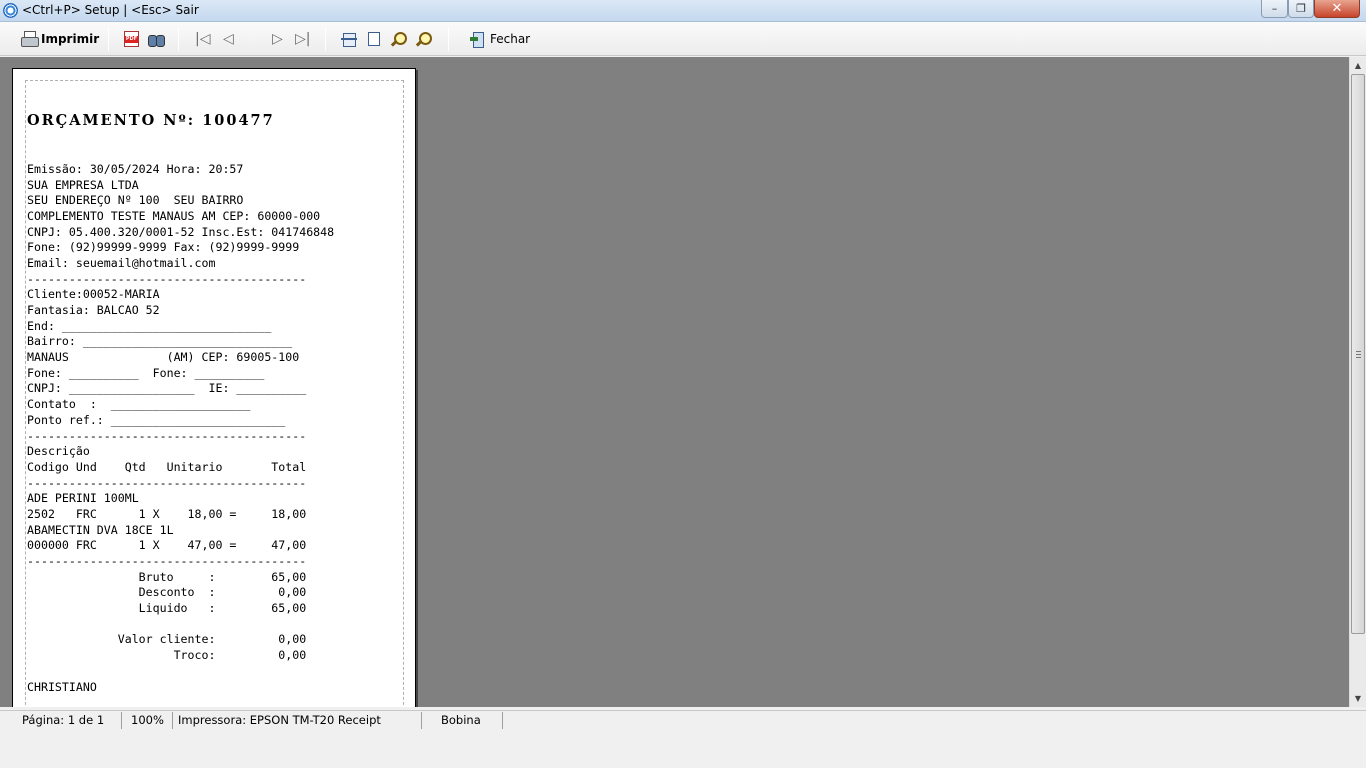 The image size is (1366, 768). Describe the element at coordinates (83, 184) in the screenshot. I see `receipt-line: SUA EMPRESA LTDA` at that location.